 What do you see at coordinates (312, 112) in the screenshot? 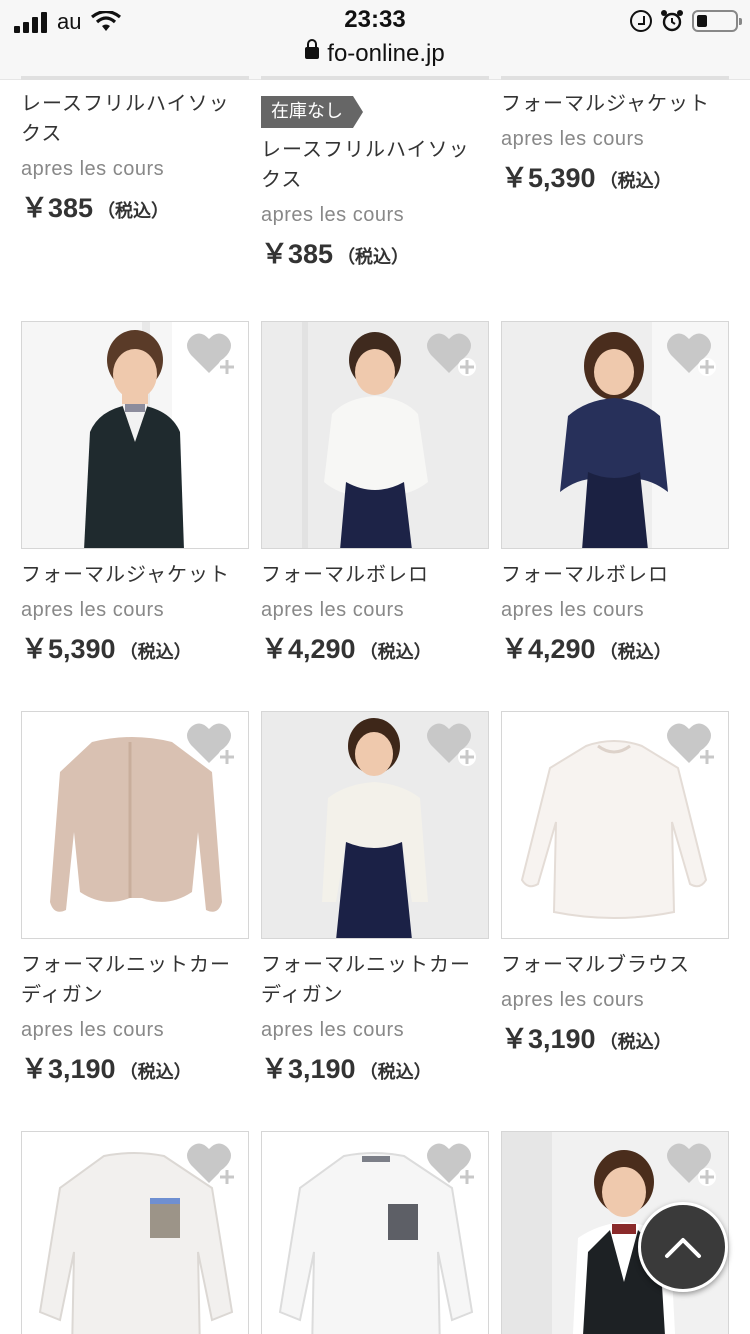
I see `out-of-stock-badge: 在庫なし` at bounding box center [312, 112].